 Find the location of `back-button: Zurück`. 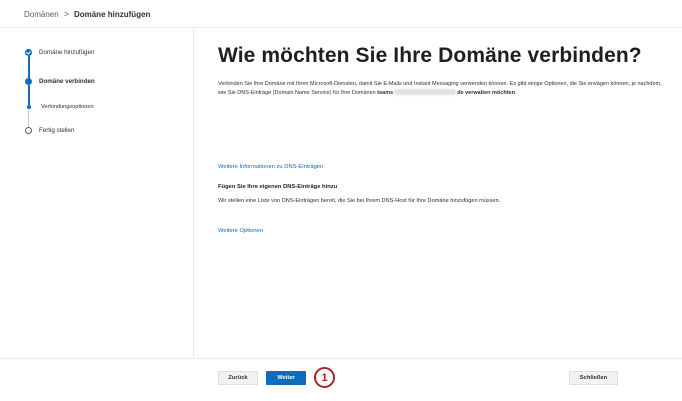

back-button: Zurück is located at coordinates (238, 378).